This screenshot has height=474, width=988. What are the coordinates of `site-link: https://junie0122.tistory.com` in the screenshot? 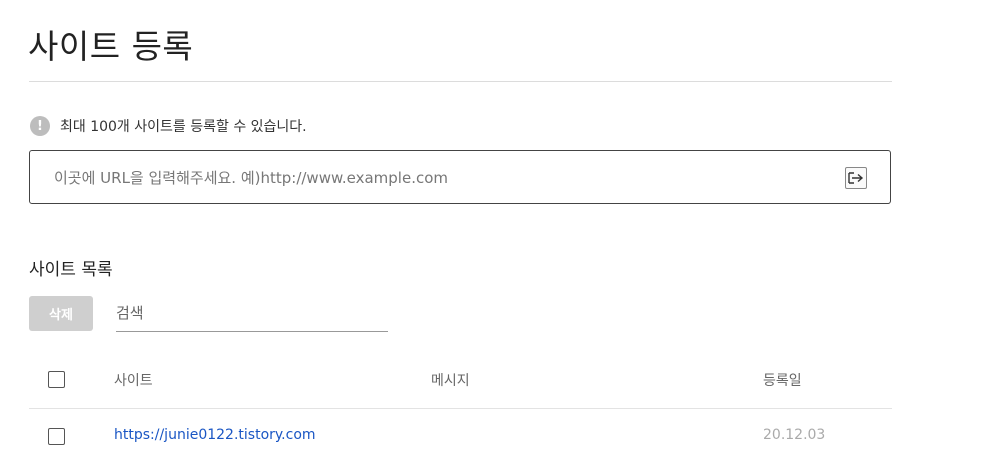 It's located at (215, 435).